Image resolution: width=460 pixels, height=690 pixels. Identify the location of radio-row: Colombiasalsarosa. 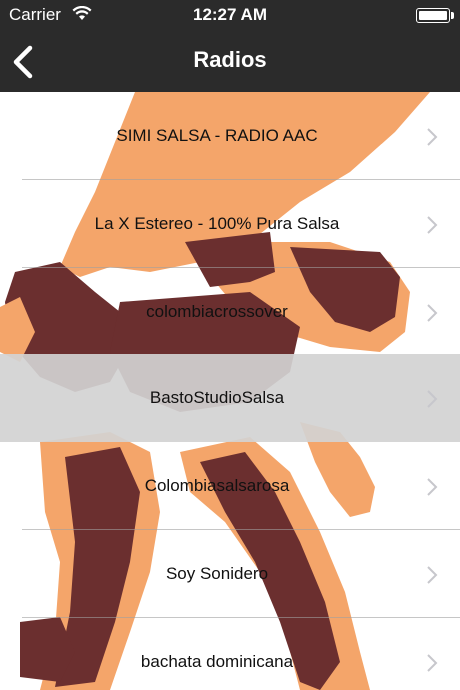
(230, 486).